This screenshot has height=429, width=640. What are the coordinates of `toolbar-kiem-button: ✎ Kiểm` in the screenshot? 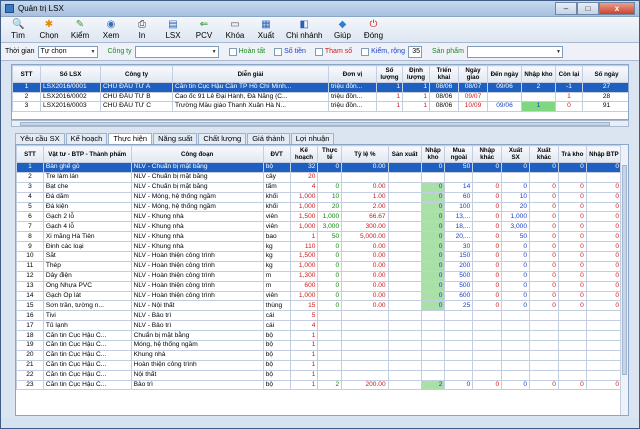 It's located at (80, 29).